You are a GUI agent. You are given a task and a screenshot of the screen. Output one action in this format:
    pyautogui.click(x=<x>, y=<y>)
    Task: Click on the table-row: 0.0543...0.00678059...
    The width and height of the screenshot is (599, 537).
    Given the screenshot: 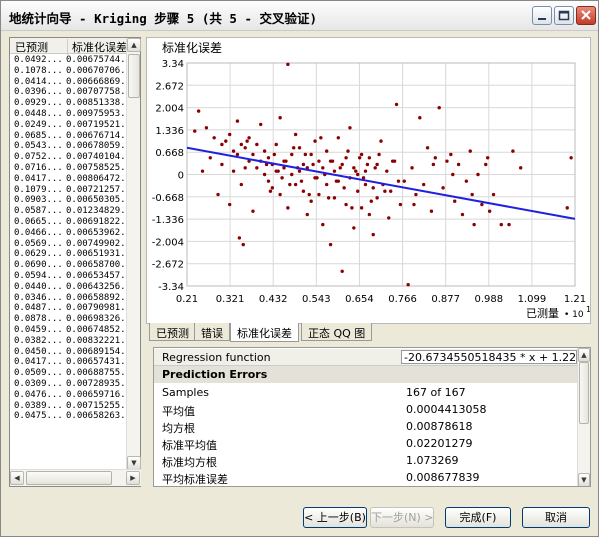 What is the action you would take?
    pyautogui.click(x=68, y=146)
    